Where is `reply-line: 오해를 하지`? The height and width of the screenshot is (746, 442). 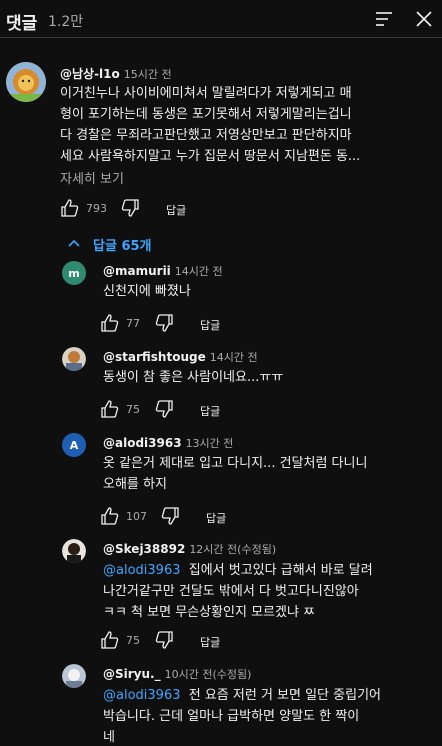 reply-line: 오해를 하지 is located at coordinates (135, 484).